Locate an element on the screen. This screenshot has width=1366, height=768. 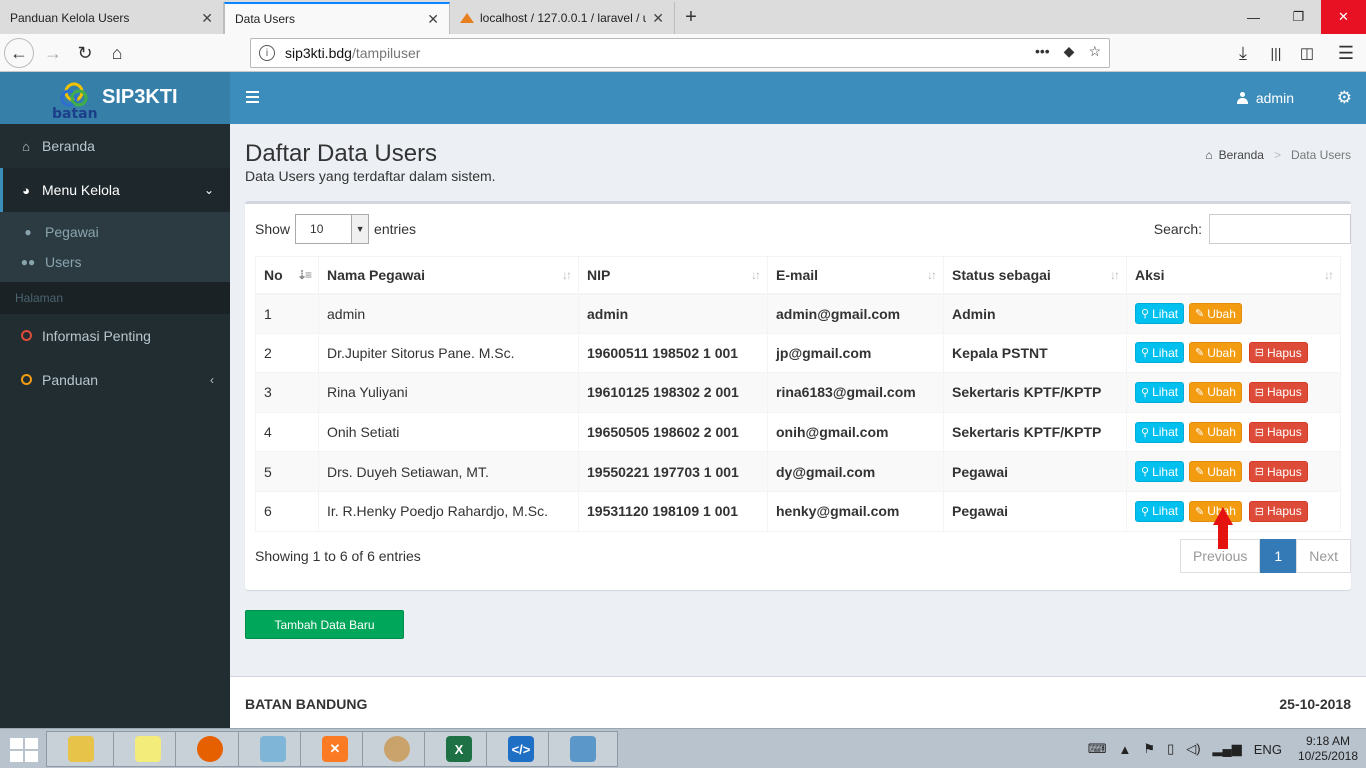
column-header-label: No is located at coordinates (273, 274).